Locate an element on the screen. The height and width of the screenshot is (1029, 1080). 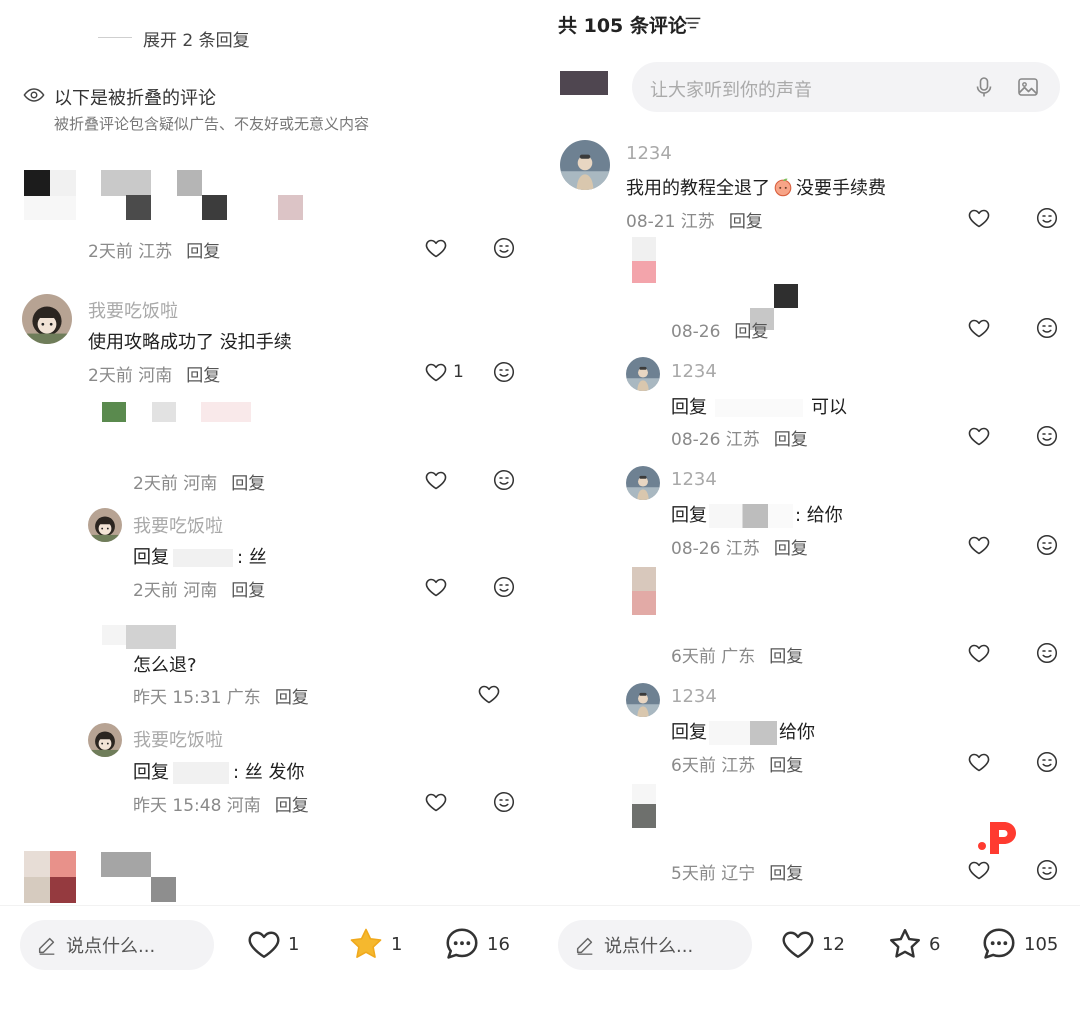
comments-button: 16 is located at coordinates (476, 944).